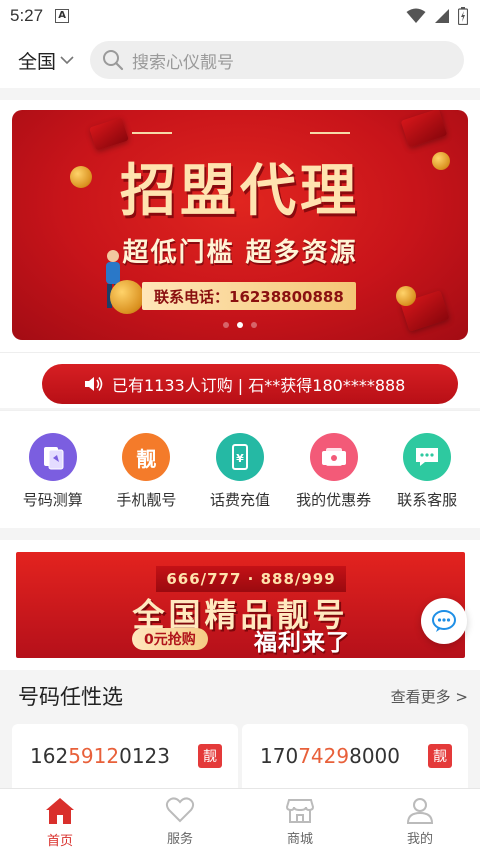 The width and height of the screenshot is (480, 853). I want to click on menu-item-recharge: ¥ 话费充值, so click(240, 471).